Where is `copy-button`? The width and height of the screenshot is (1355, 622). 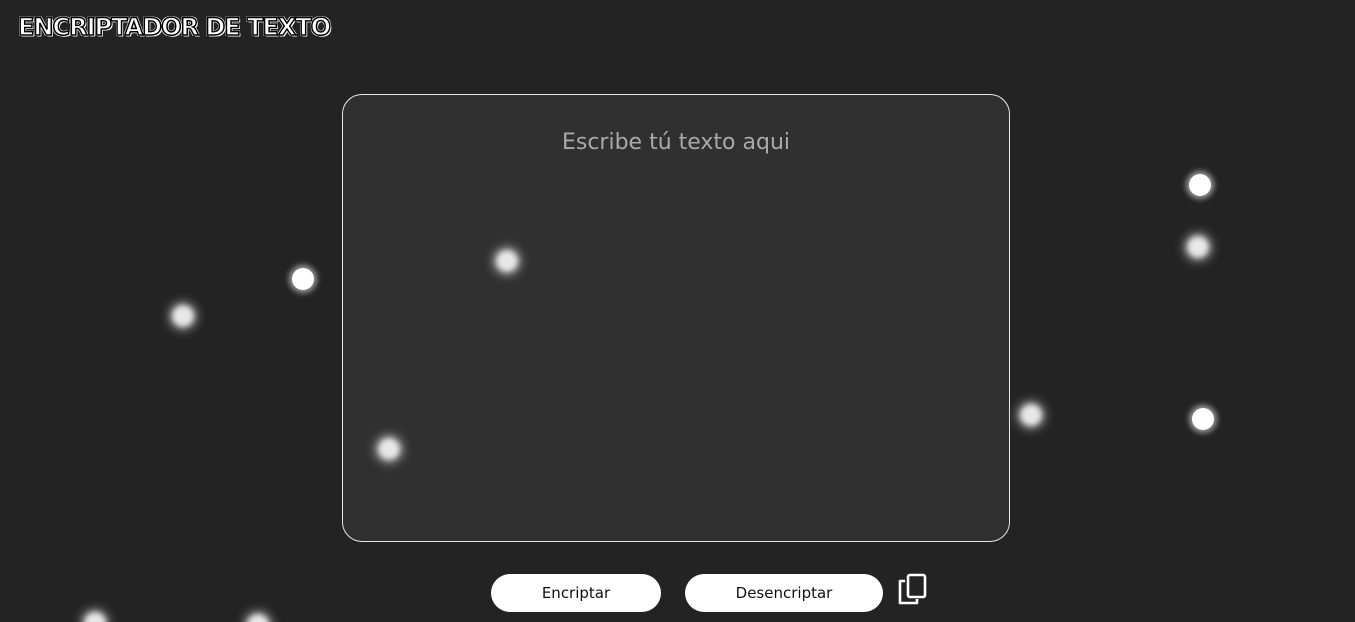 copy-button is located at coordinates (914, 589).